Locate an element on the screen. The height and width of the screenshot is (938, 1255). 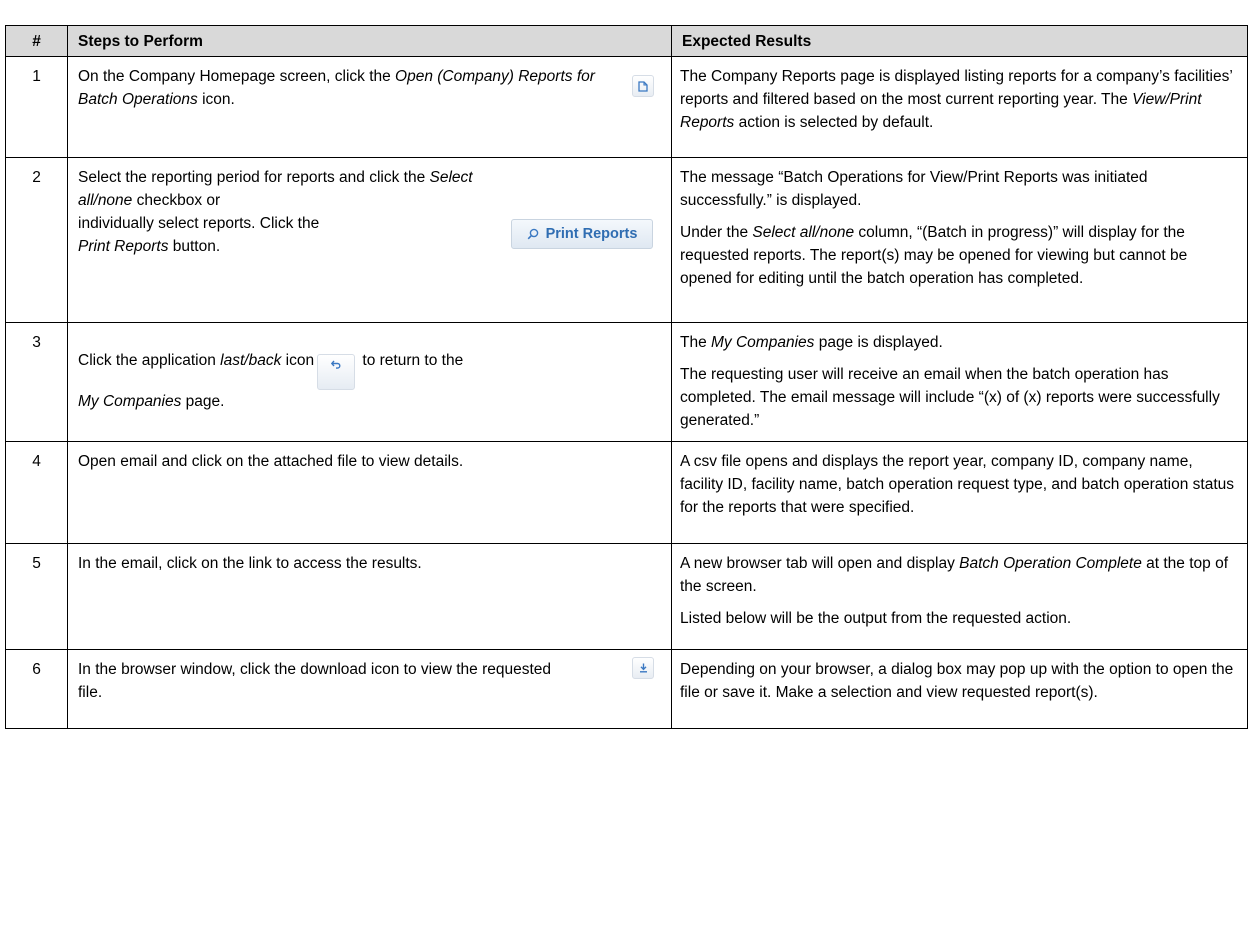
step-number: 4 is located at coordinates (36, 492).